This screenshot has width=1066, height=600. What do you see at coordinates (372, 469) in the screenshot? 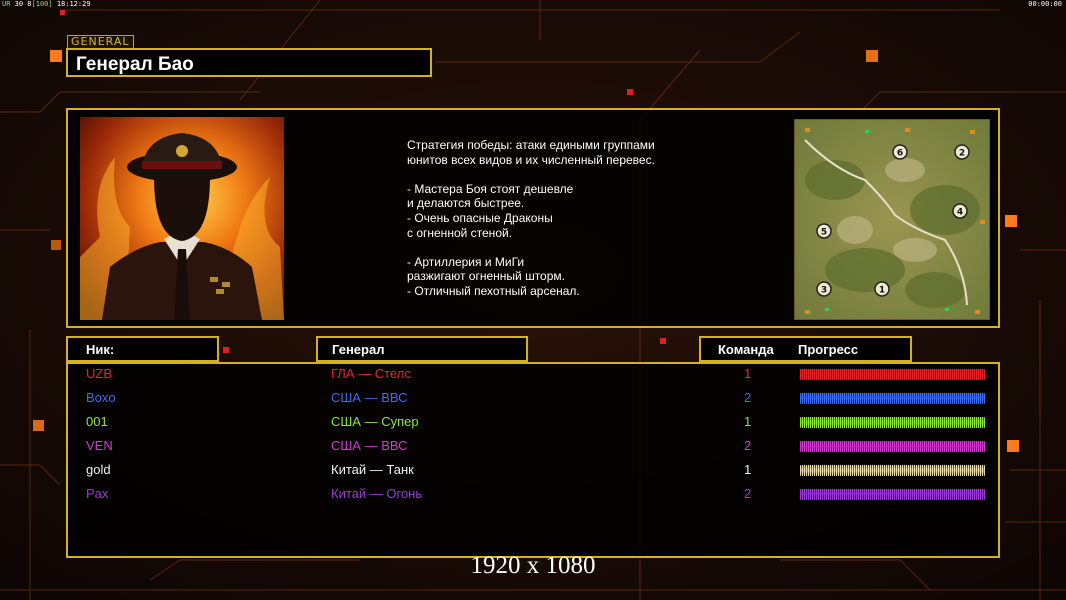
I see `player-general: Китай — Танк` at bounding box center [372, 469].